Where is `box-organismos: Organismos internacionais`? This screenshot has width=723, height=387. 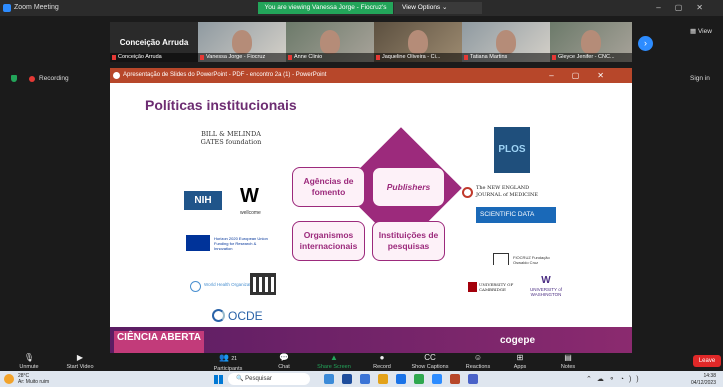
box-organismos: Organismos internacionais is located at coordinates (328, 241).